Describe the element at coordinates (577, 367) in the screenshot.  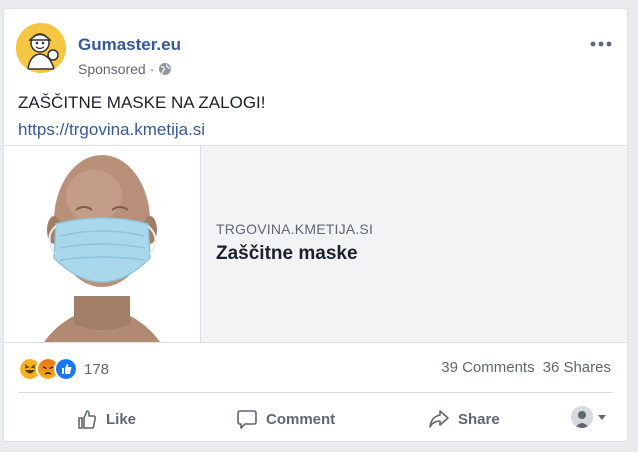
I see `shares-count: 36 Shares` at that location.